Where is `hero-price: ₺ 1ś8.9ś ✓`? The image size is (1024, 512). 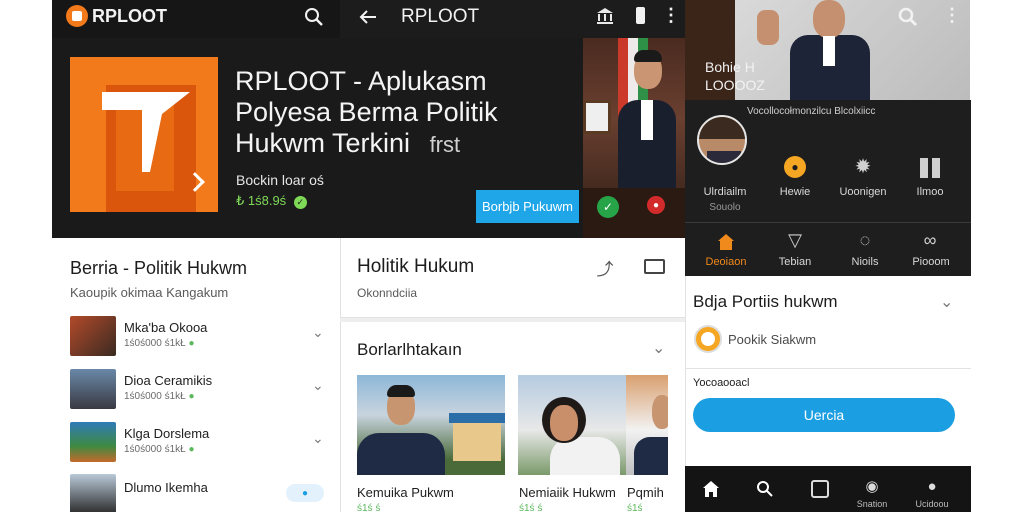
hero-price: ₺ 1ś8.9ś ✓ is located at coordinates (271, 201).